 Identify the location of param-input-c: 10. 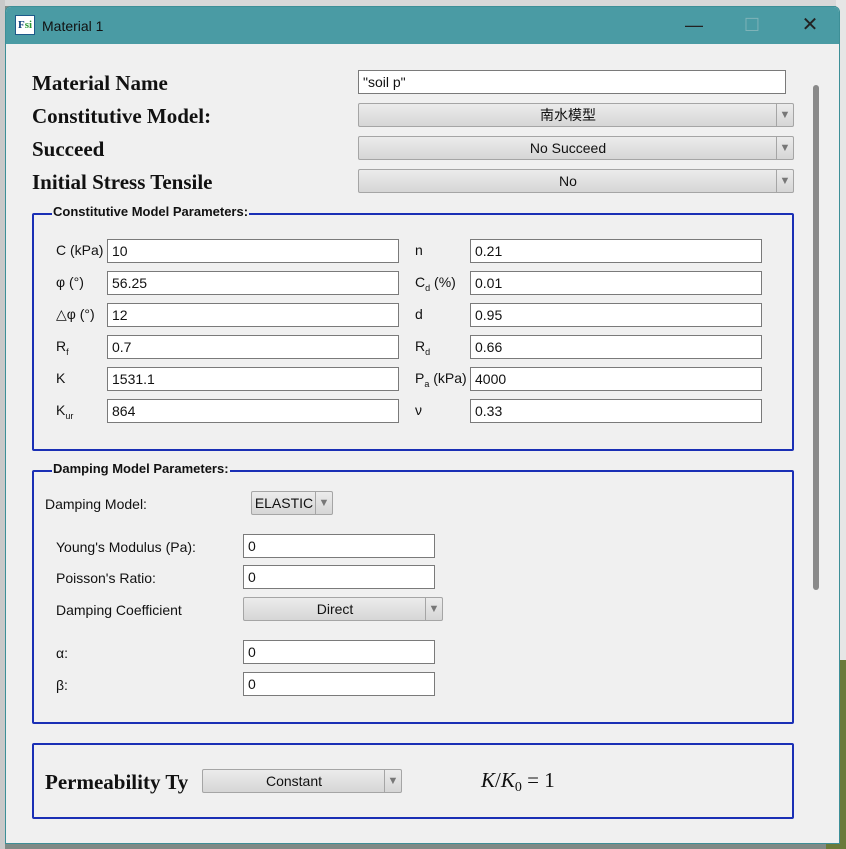
(253, 251).